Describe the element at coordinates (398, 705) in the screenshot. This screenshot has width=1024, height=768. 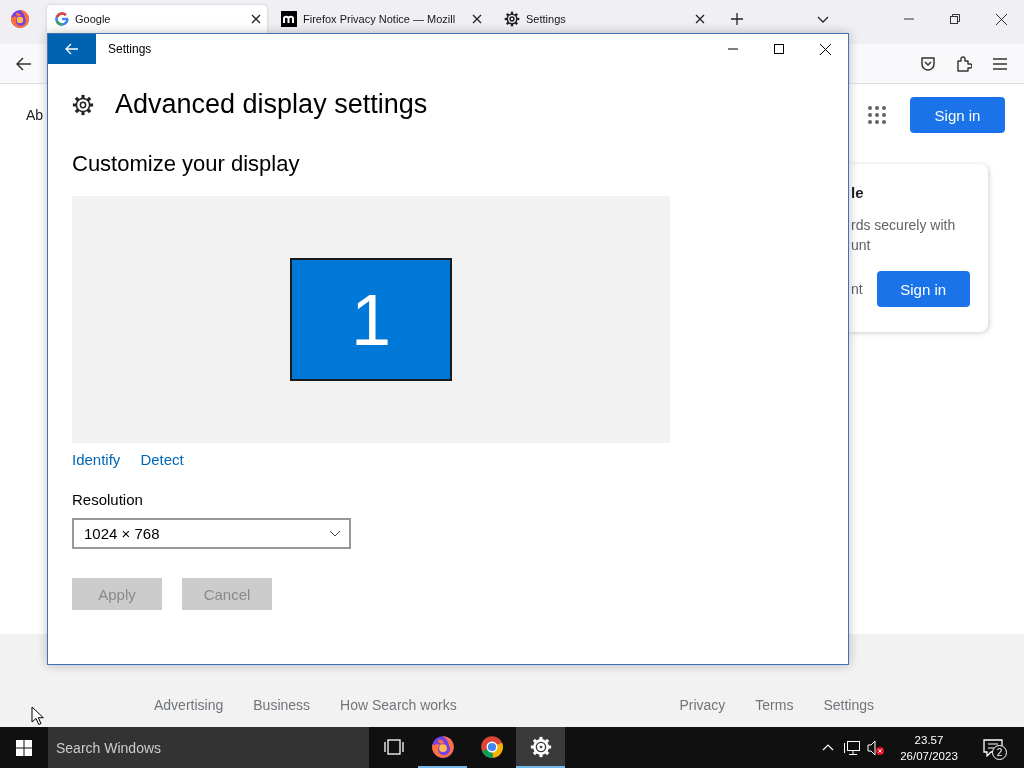
I see `footer-link: How Search works` at that location.